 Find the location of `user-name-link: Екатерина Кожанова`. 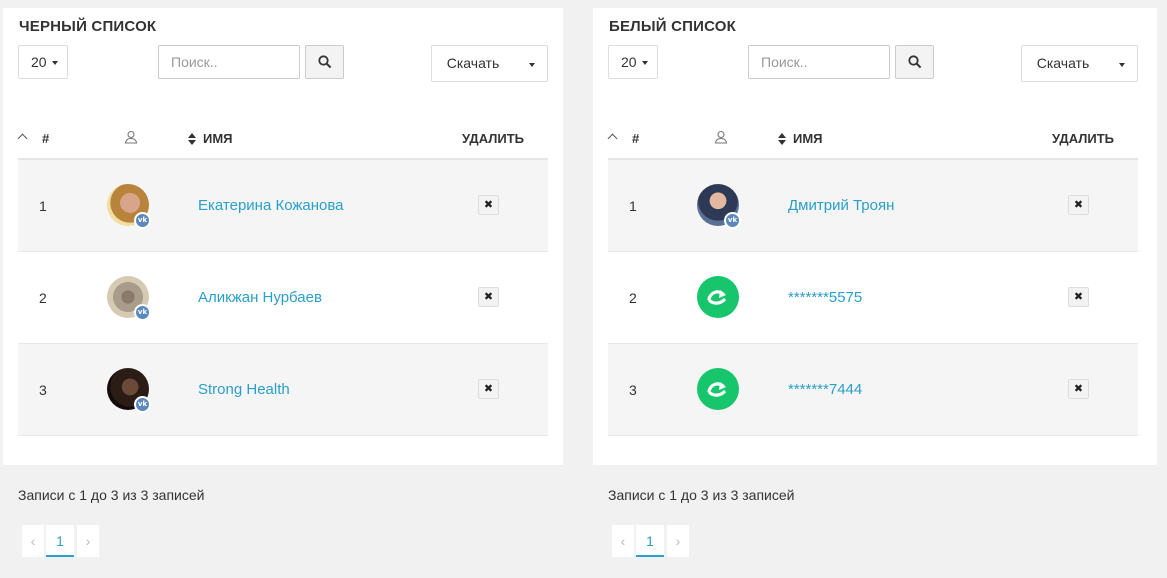

user-name-link: Екатерина Кожанова is located at coordinates (271, 205).